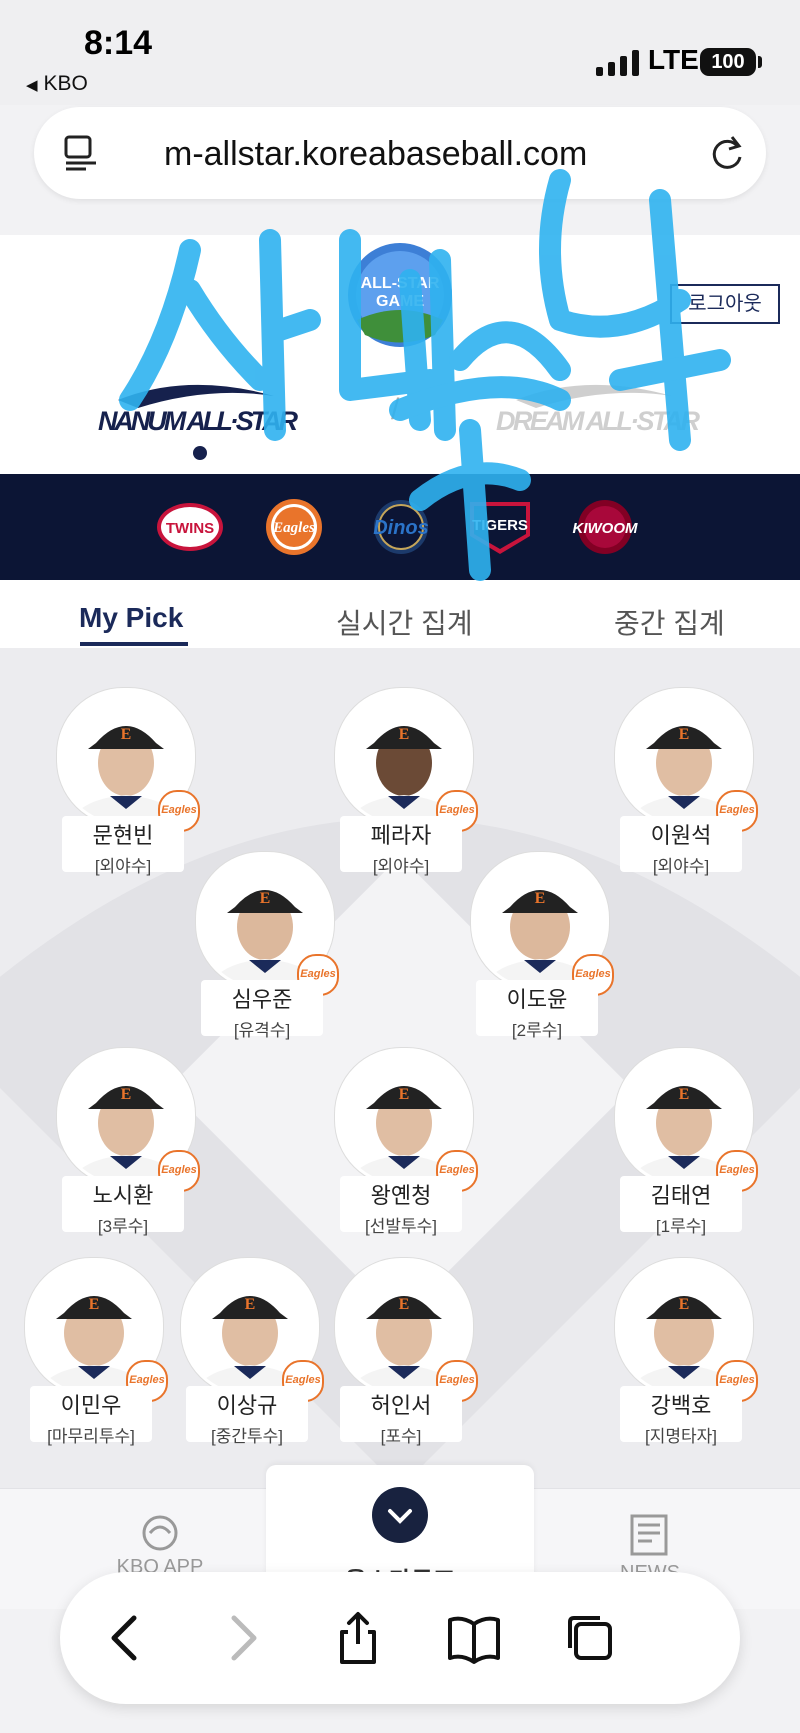  Describe the element at coordinates (198, 421) in the screenshot. I see `svg-text: NANUM ALL·STAR` at that location.